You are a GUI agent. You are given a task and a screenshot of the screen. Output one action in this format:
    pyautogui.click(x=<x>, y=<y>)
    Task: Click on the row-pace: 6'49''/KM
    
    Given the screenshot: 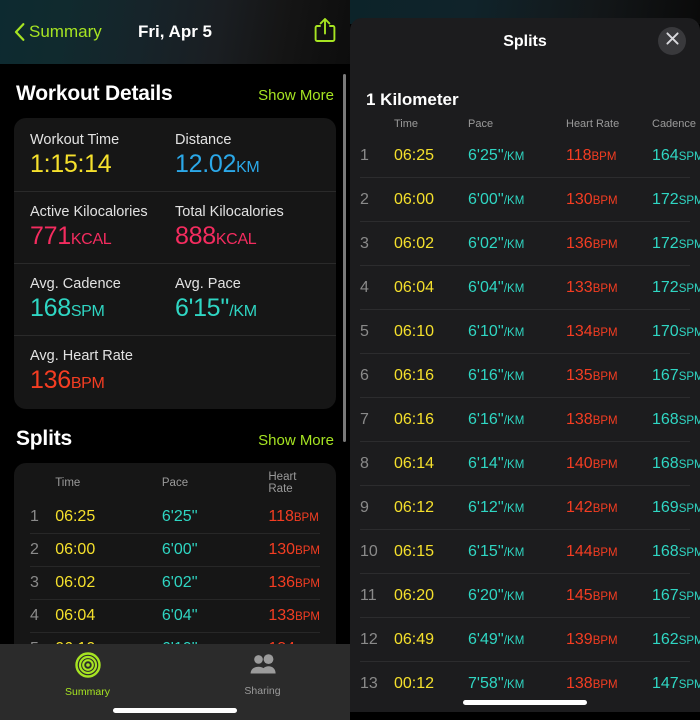 What is the action you would take?
    pyautogui.click(x=517, y=639)
    